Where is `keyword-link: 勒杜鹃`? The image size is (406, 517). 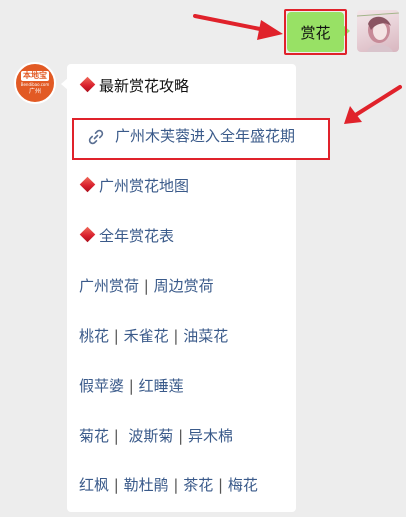
keyword-link: 勒杜鹃 is located at coordinates (146, 485).